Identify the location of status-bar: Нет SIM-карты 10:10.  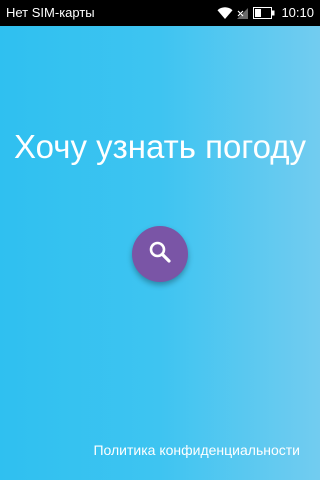
(160, 13).